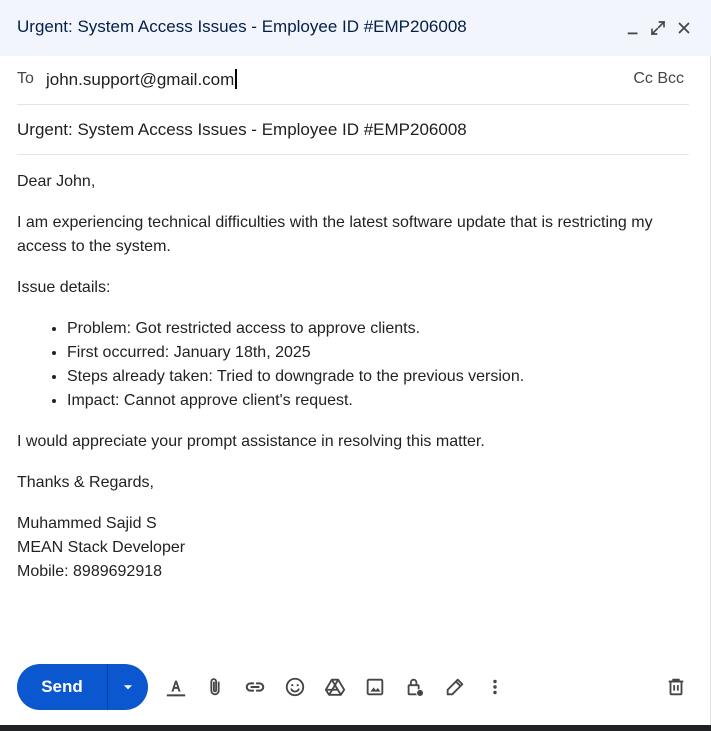  What do you see at coordinates (215, 687) in the screenshot?
I see `attach-icon` at bounding box center [215, 687].